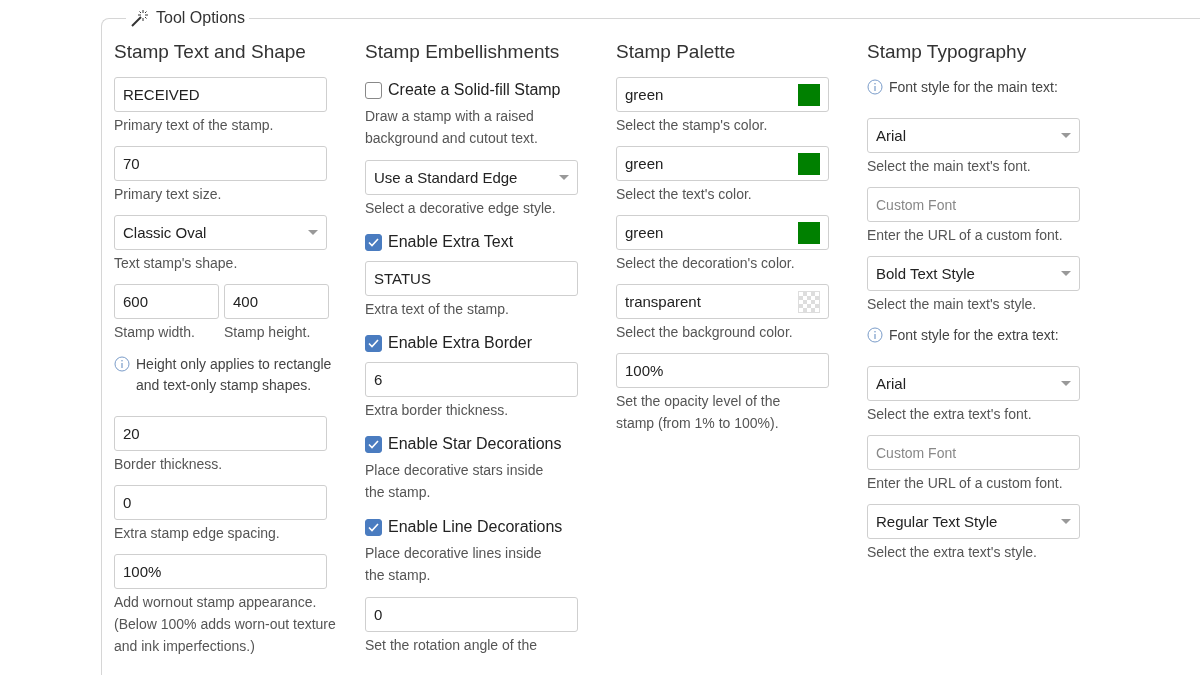  I want to click on help-text: Set the opacity level of the stamp (from 1% to 100%)., so click(699, 412).